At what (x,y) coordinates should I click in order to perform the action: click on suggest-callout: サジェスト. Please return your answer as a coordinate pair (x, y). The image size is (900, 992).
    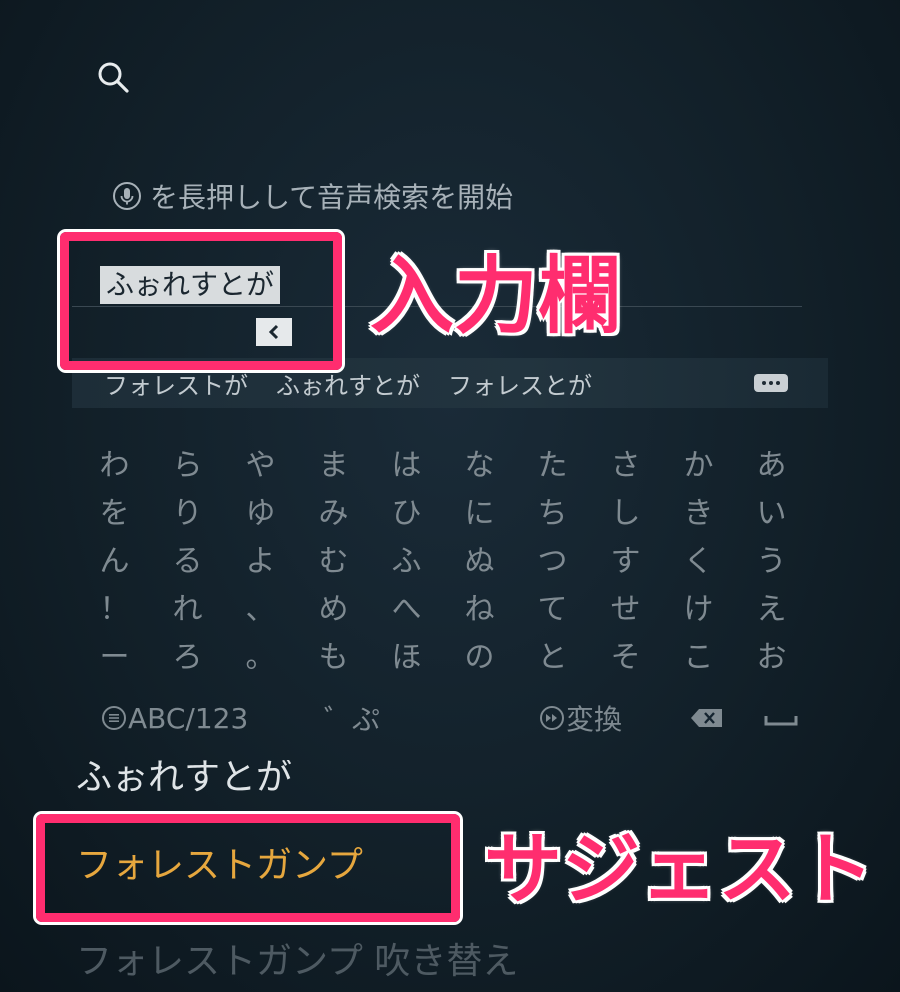
    Looking at the image, I should click on (679, 870).